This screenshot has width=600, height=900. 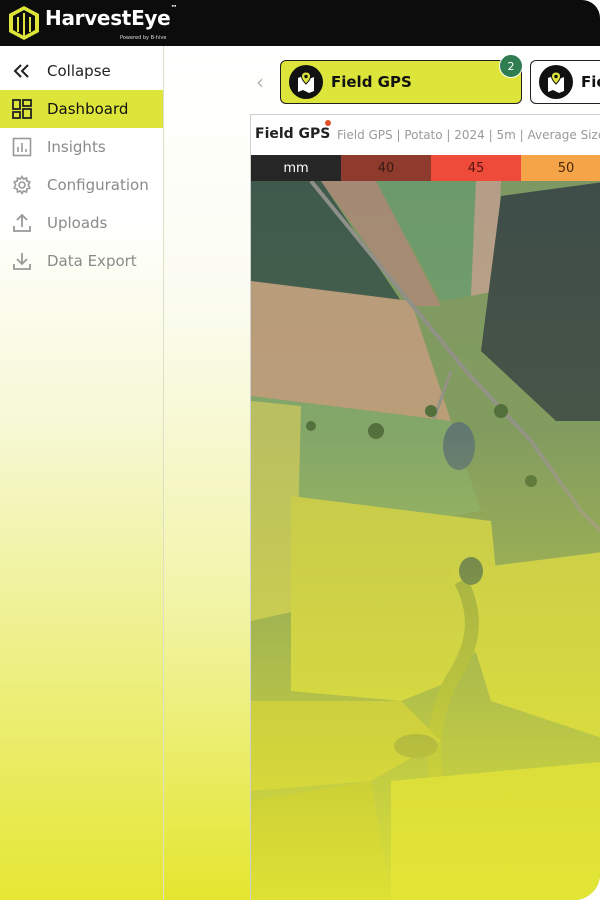 I want to click on sidebar-item-data-export: Data Export, so click(x=81, y=261).